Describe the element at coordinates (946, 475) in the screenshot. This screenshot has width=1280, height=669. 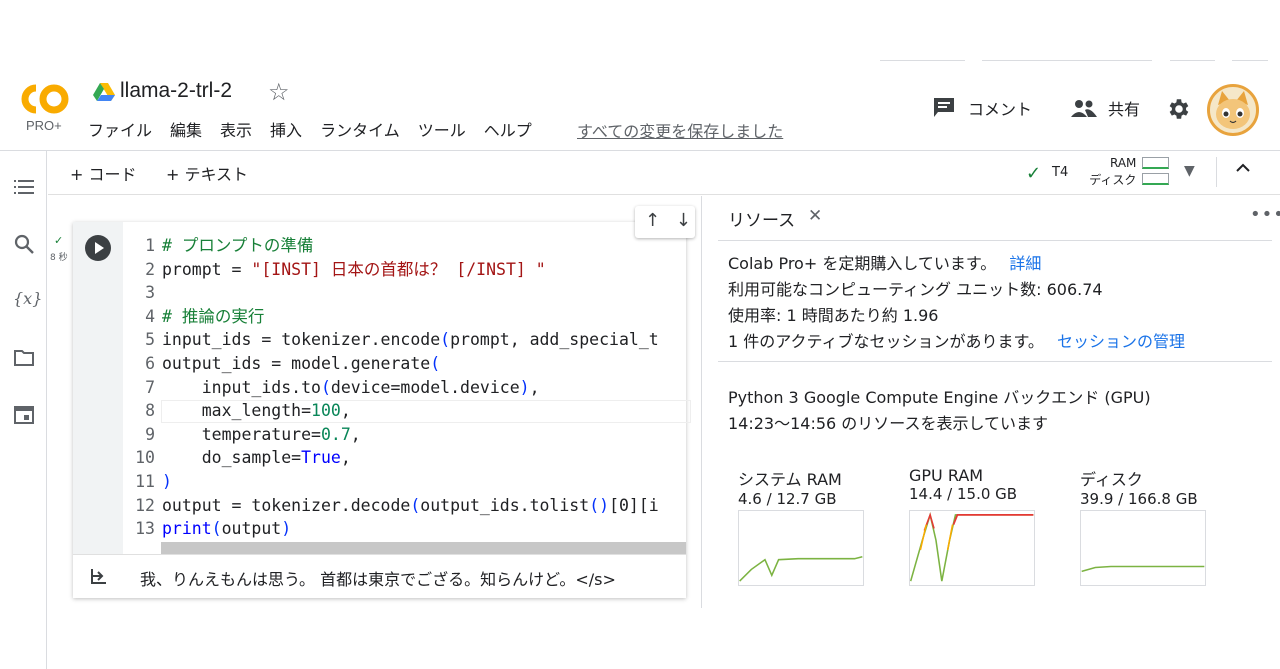
I see `gauge-title: GPU RAM` at that location.